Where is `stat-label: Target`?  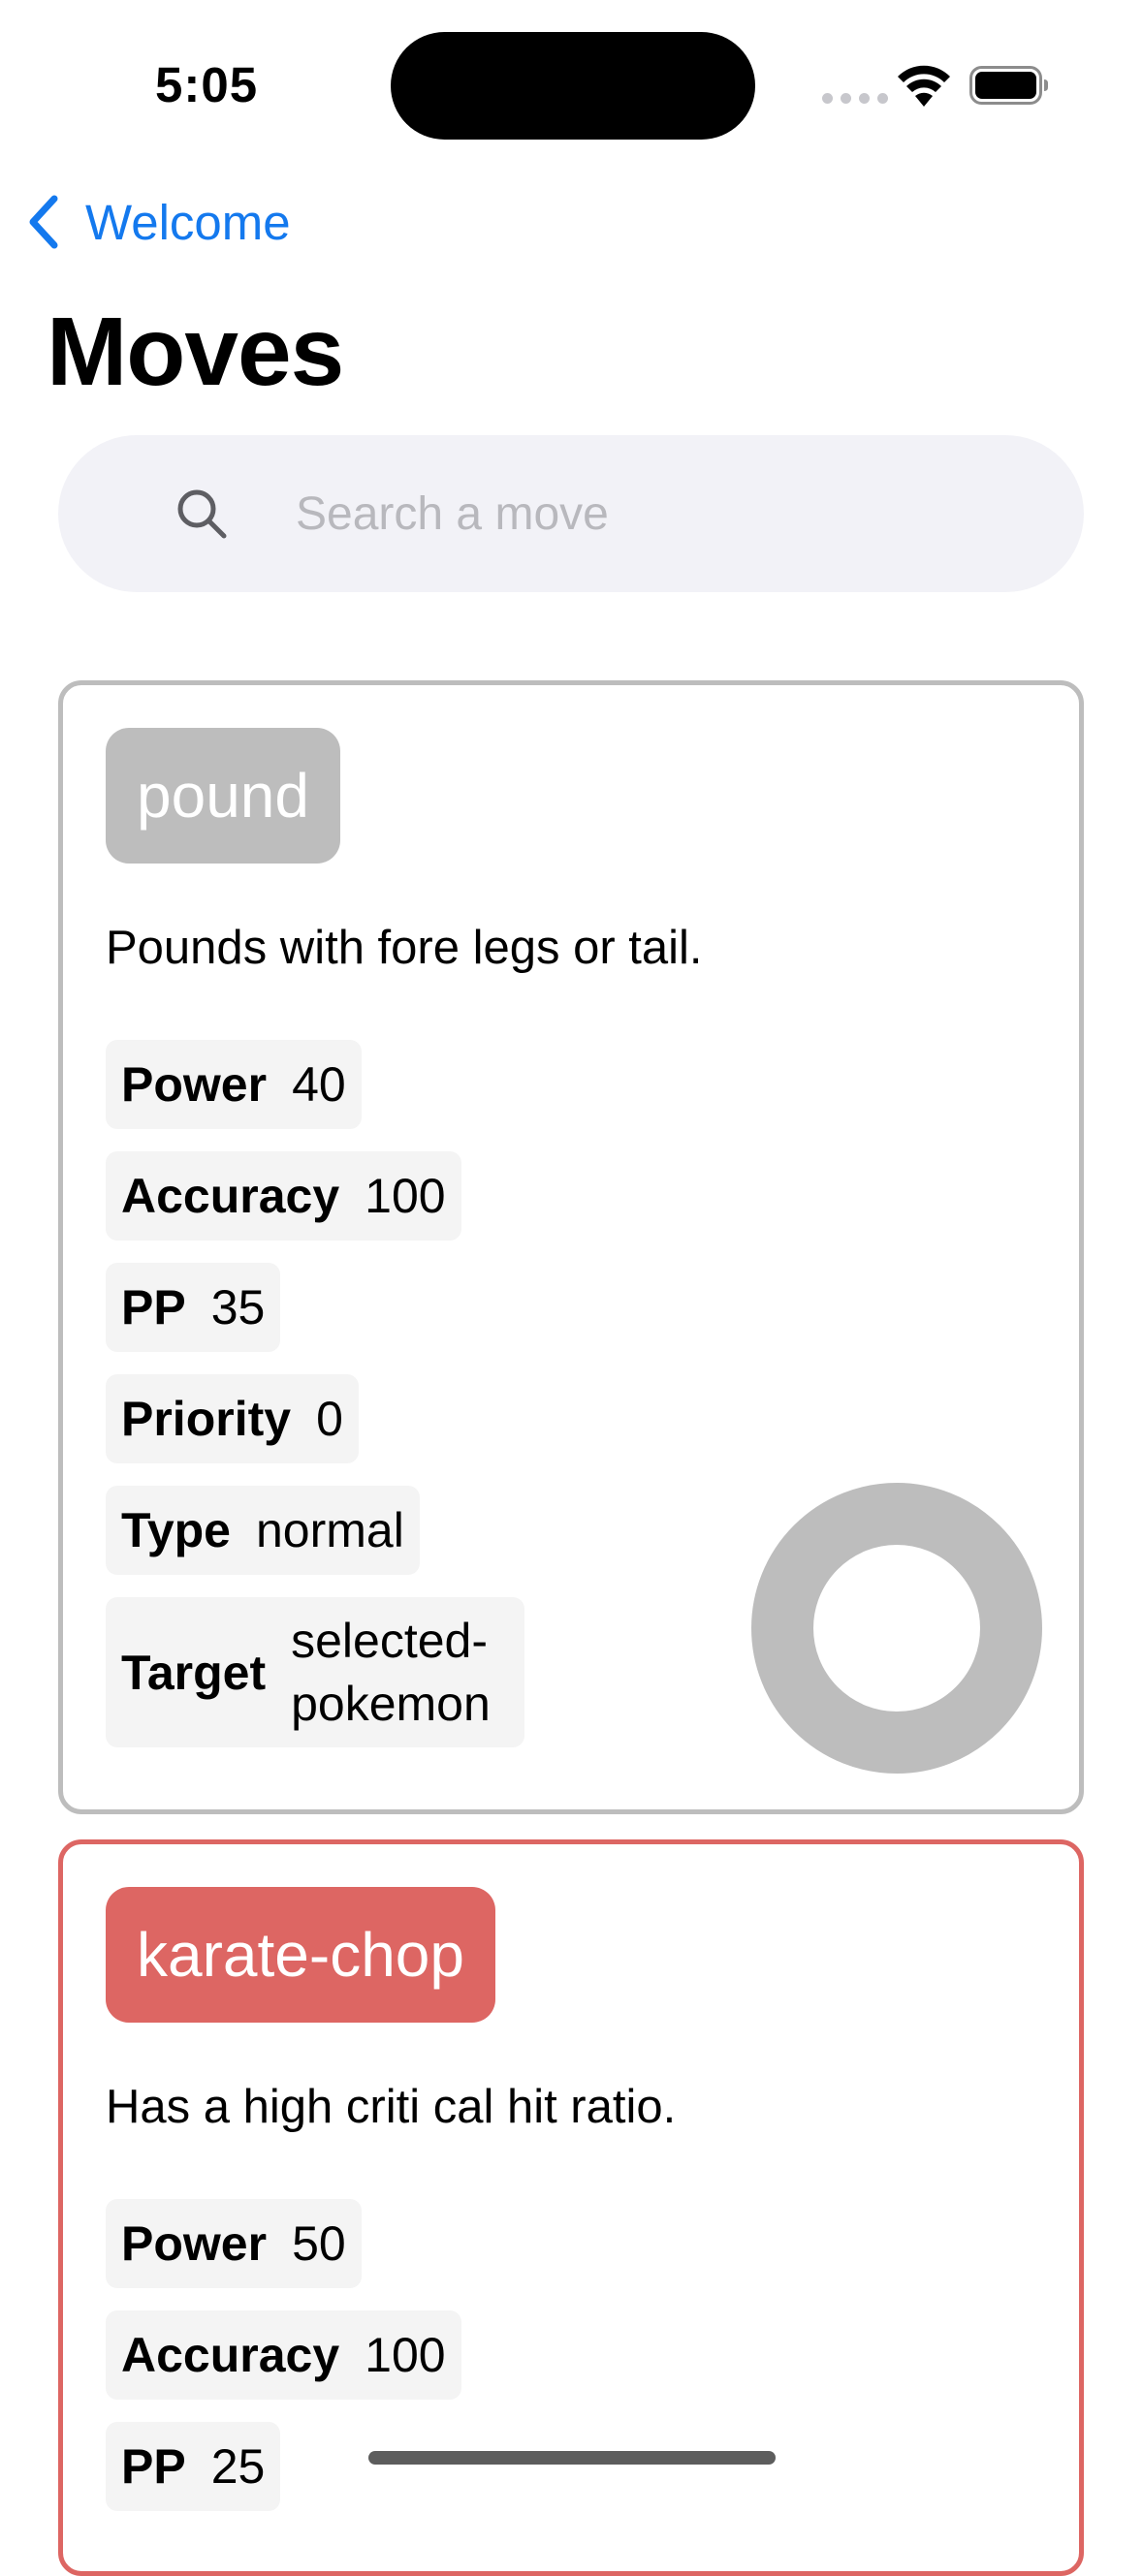 stat-label: Target is located at coordinates (194, 1672).